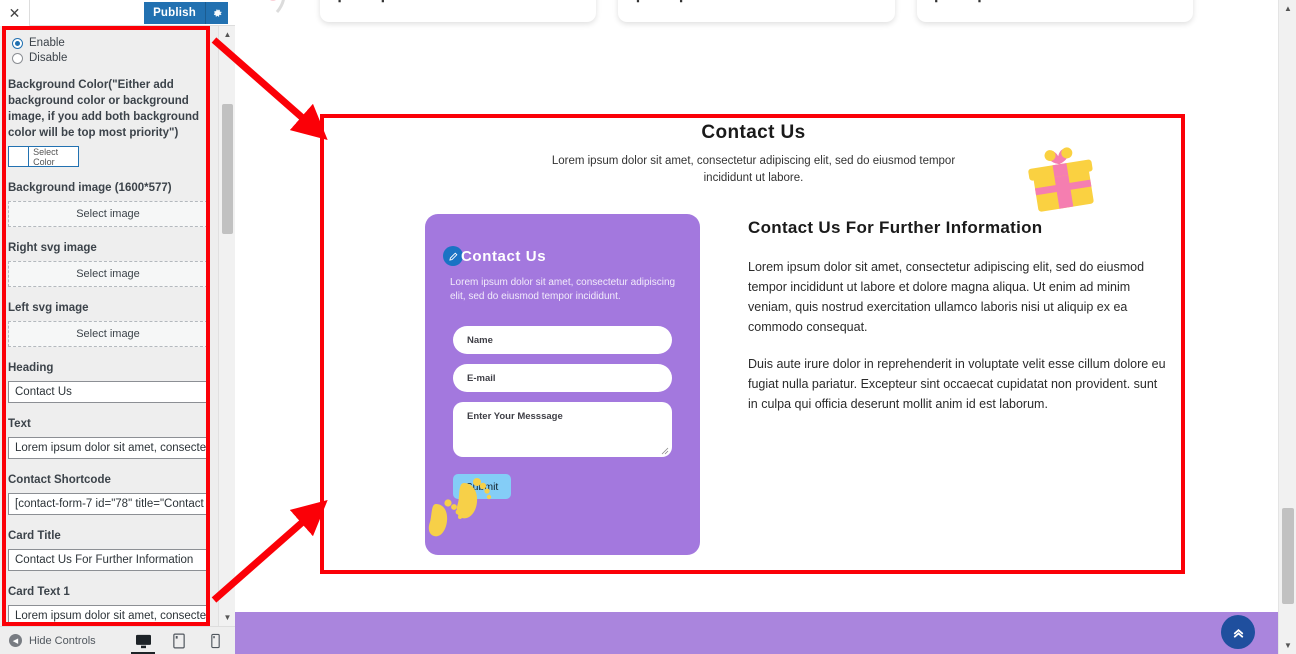 This screenshot has height=654, width=1296. Describe the element at coordinates (226, 326) in the screenshot. I see `sidebar-scrollbar: ▲ ▼` at that location.